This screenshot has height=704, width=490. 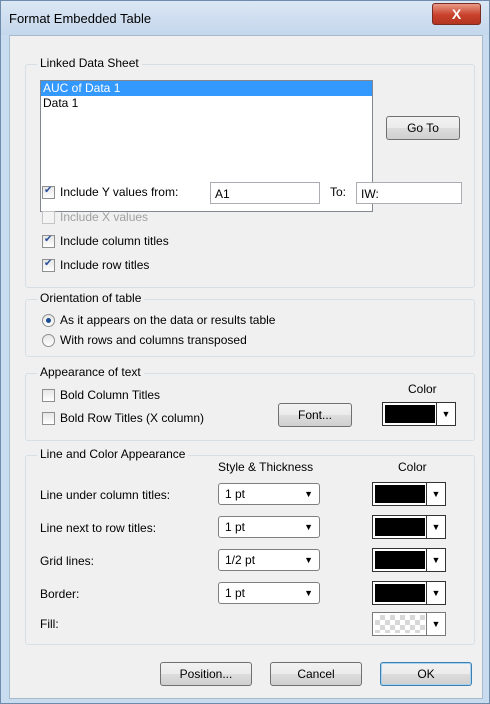 What do you see at coordinates (104, 217) in the screenshot?
I see `include-x-label: Include X values` at bounding box center [104, 217].